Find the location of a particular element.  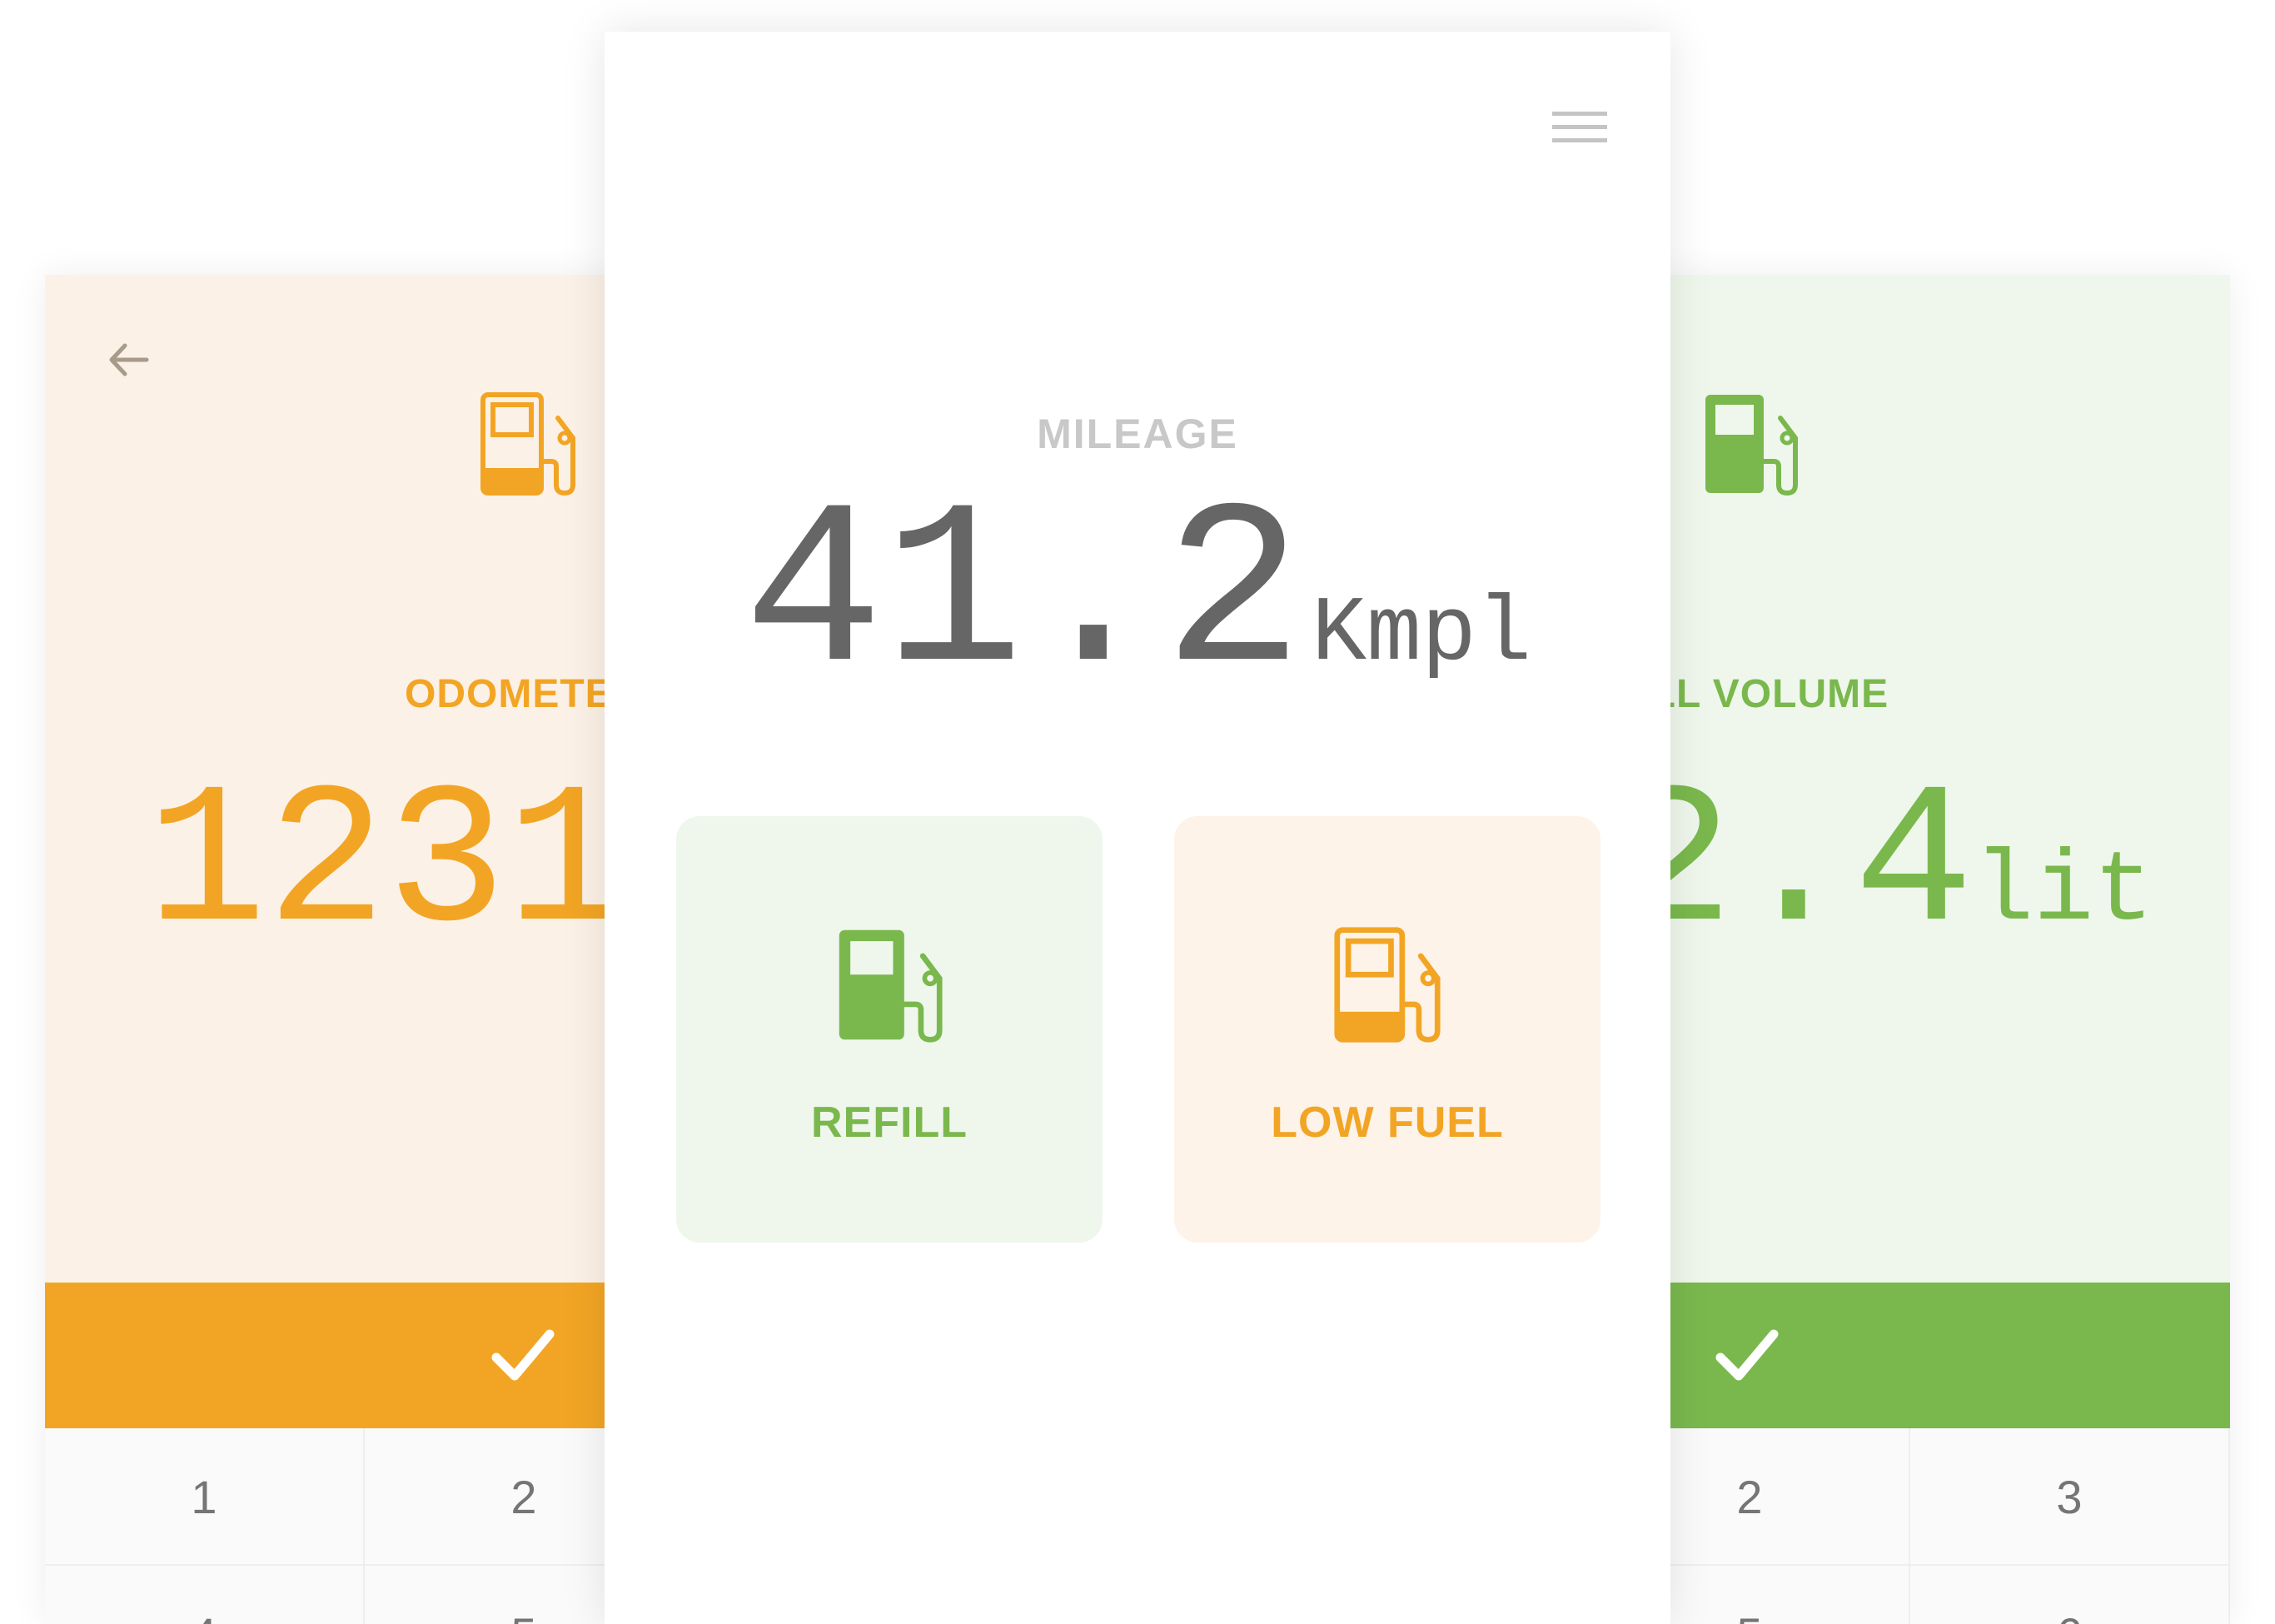

mileage-unit: Kmpl is located at coordinates (1422, 635).